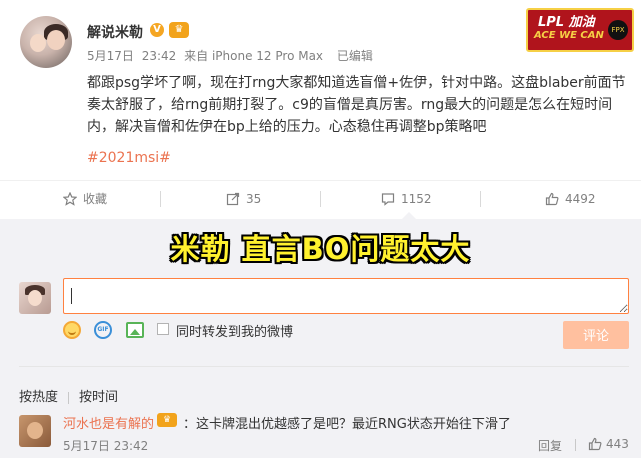  What do you see at coordinates (163, 329) in the screenshot?
I see `repost-checkbox` at bounding box center [163, 329].